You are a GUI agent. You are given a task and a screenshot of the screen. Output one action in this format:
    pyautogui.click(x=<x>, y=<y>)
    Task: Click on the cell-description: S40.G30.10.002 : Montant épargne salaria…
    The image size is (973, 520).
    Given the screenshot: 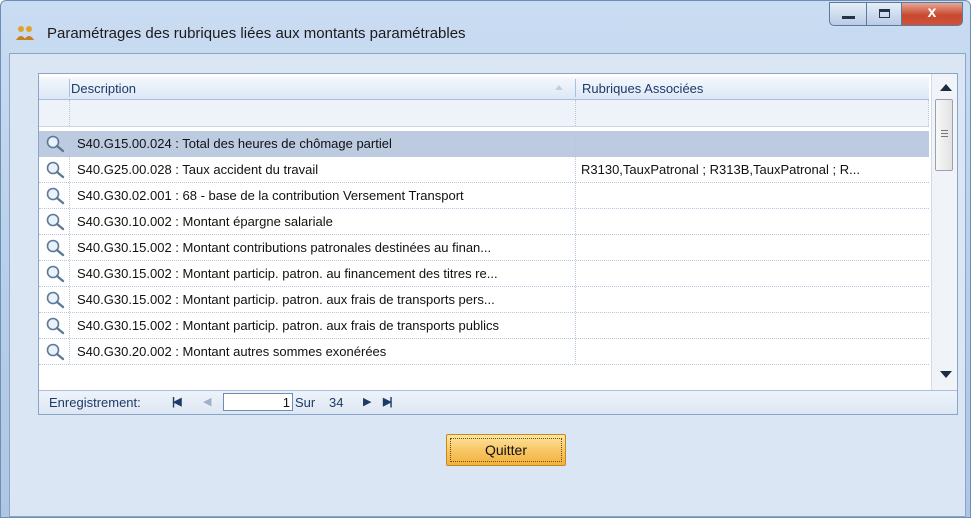 What is the action you would take?
    pyautogui.click(x=322, y=221)
    